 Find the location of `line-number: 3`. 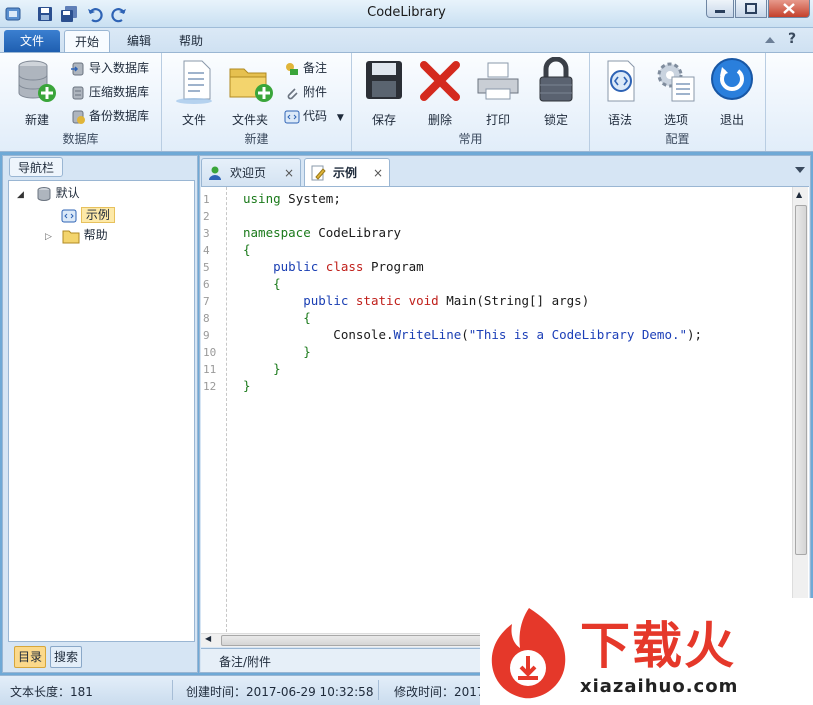

line-number: 3 is located at coordinates (206, 233).